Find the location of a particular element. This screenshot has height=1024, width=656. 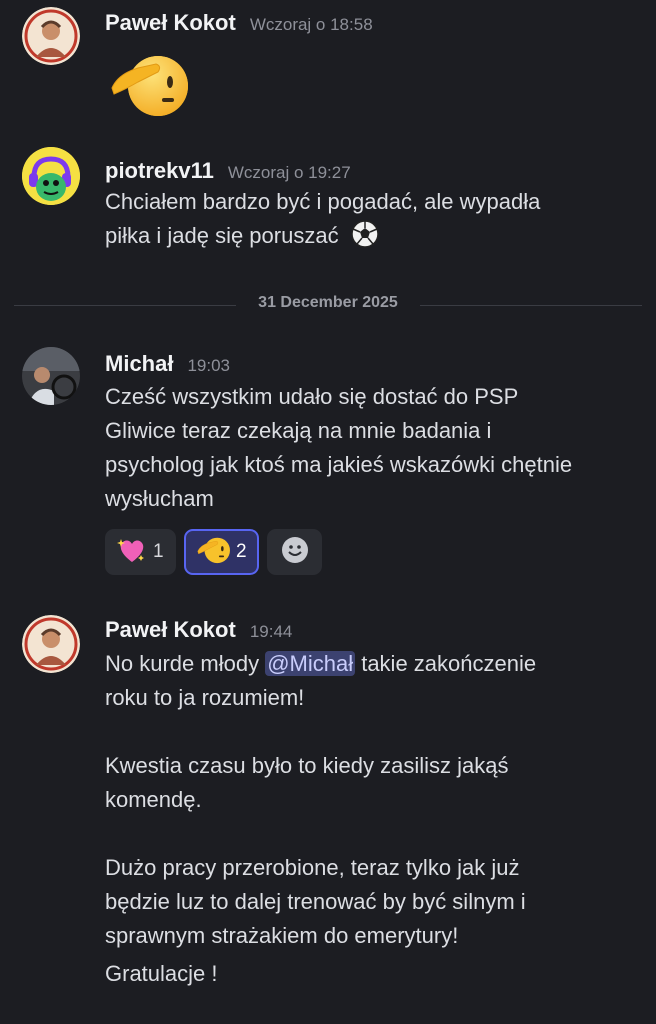

message-text: takie zakończenie is located at coordinates (446, 663).